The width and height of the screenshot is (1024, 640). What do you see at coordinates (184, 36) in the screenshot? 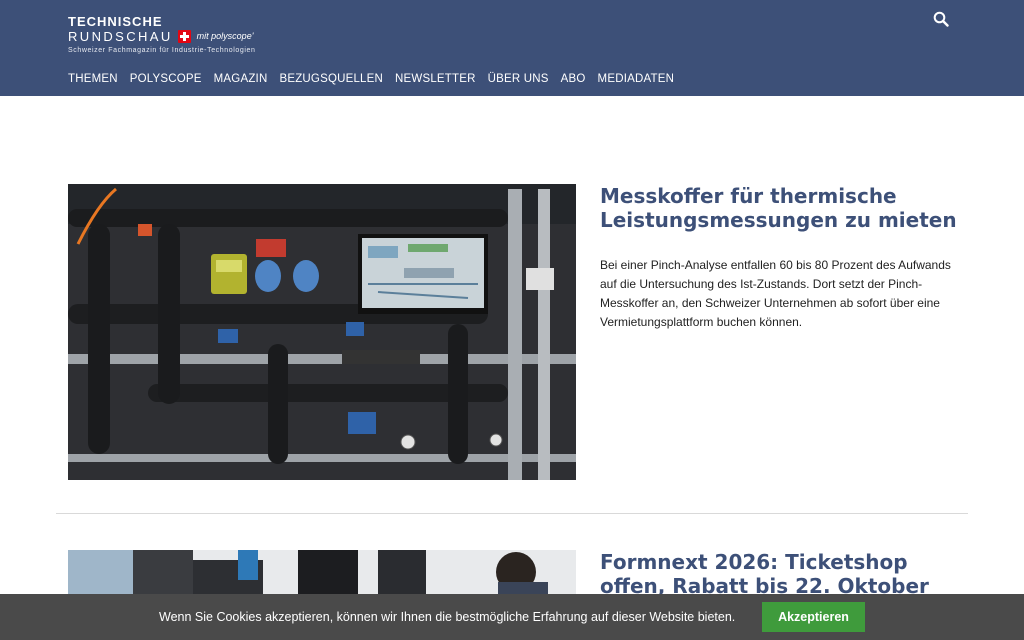
I see `swiss-flag-icon` at bounding box center [184, 36].